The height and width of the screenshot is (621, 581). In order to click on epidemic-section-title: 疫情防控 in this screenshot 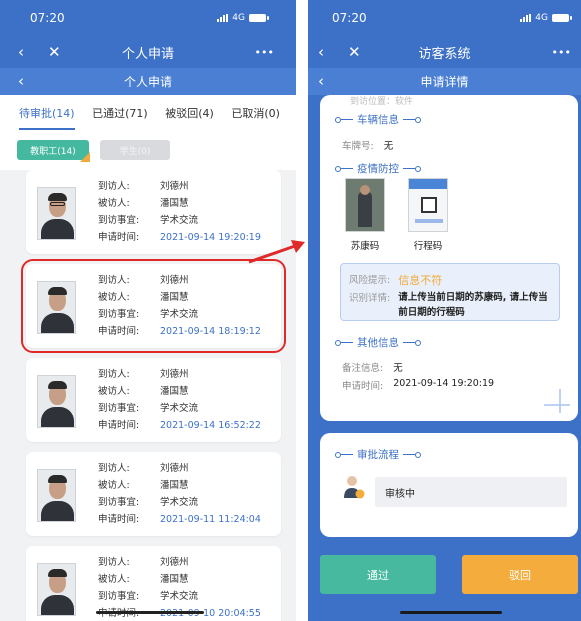, I will do `click(378, 168)`.